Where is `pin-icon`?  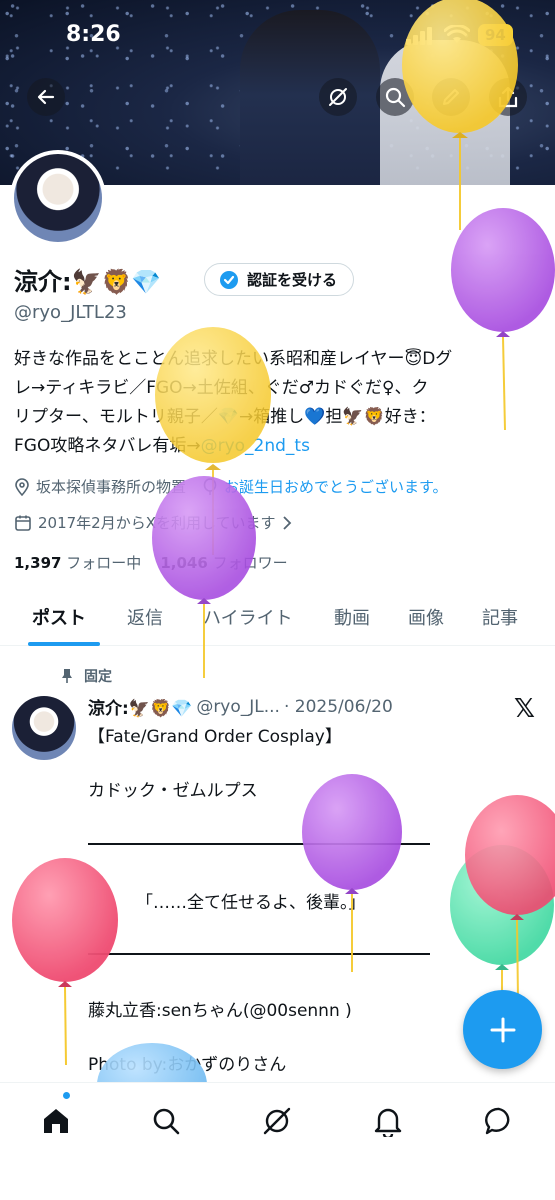 pin-icon is located at coordinates (67, 676).